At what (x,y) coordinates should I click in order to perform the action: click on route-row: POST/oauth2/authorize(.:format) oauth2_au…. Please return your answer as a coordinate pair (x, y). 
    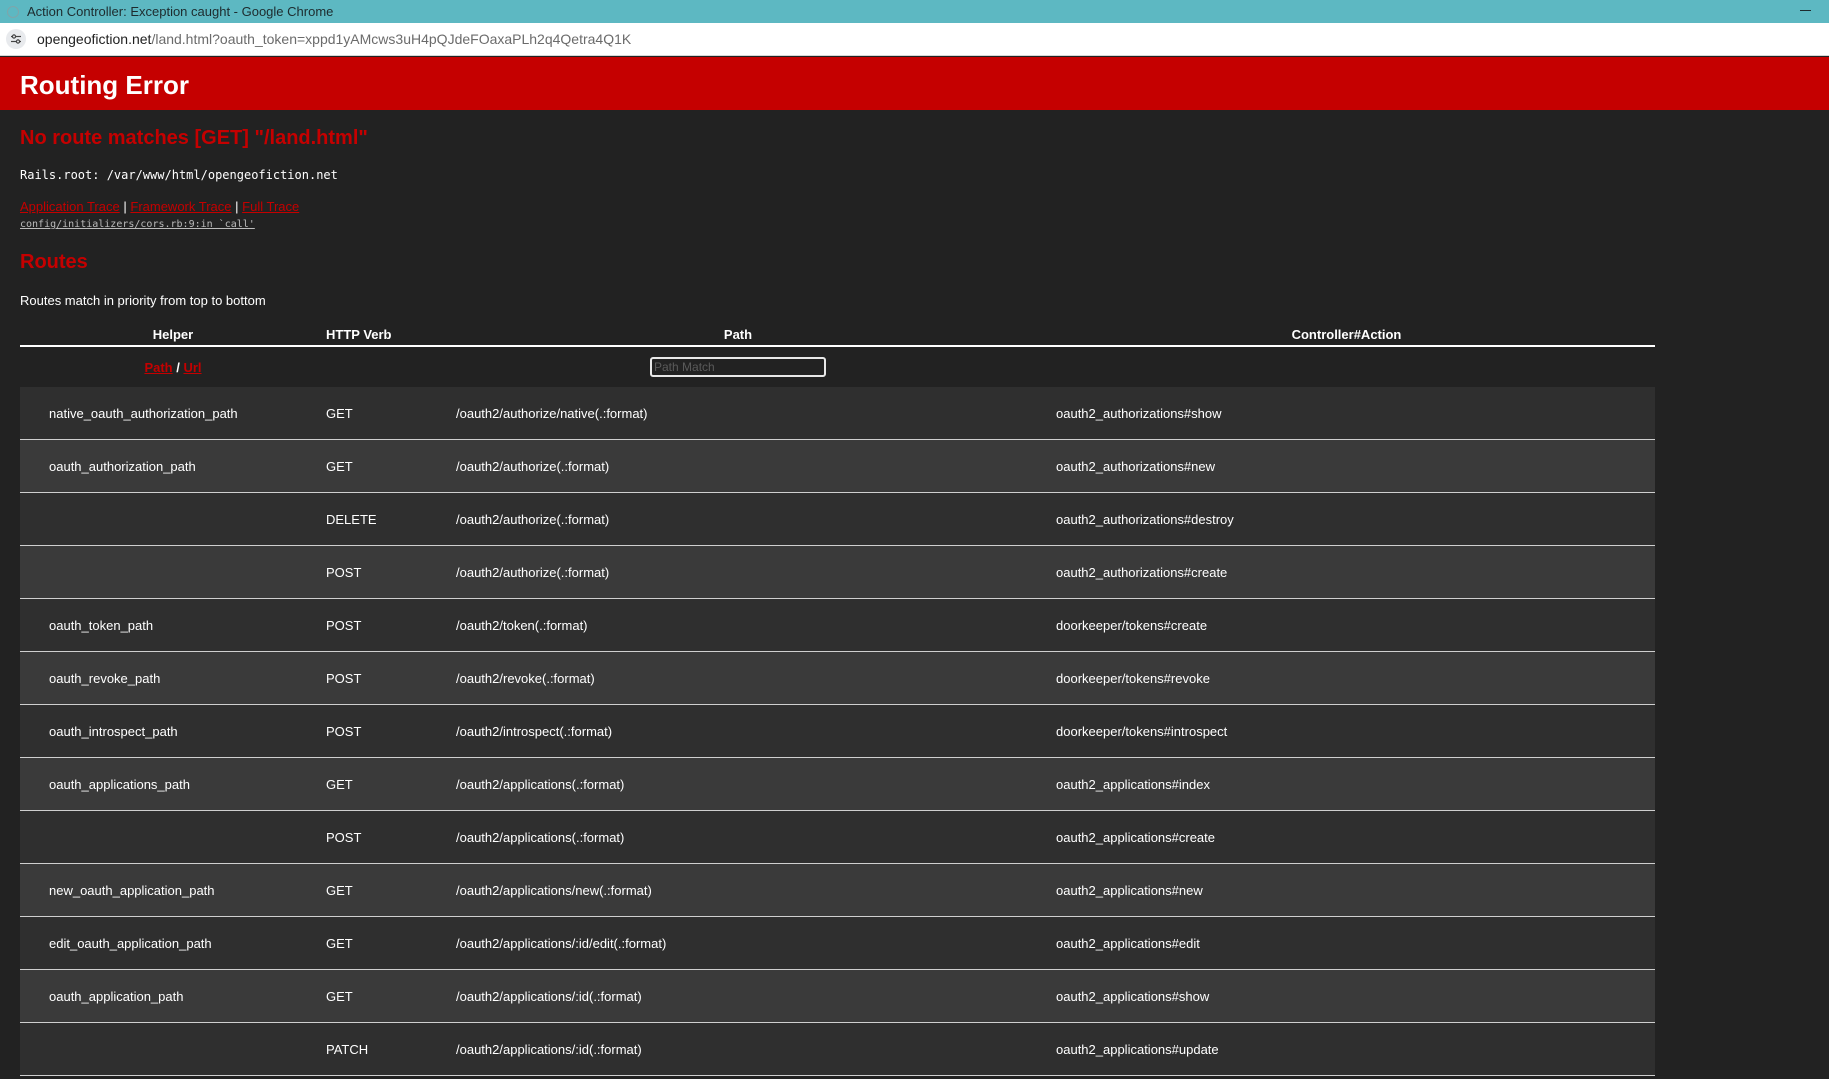
    Looking at the image, I should click on (837, 572).